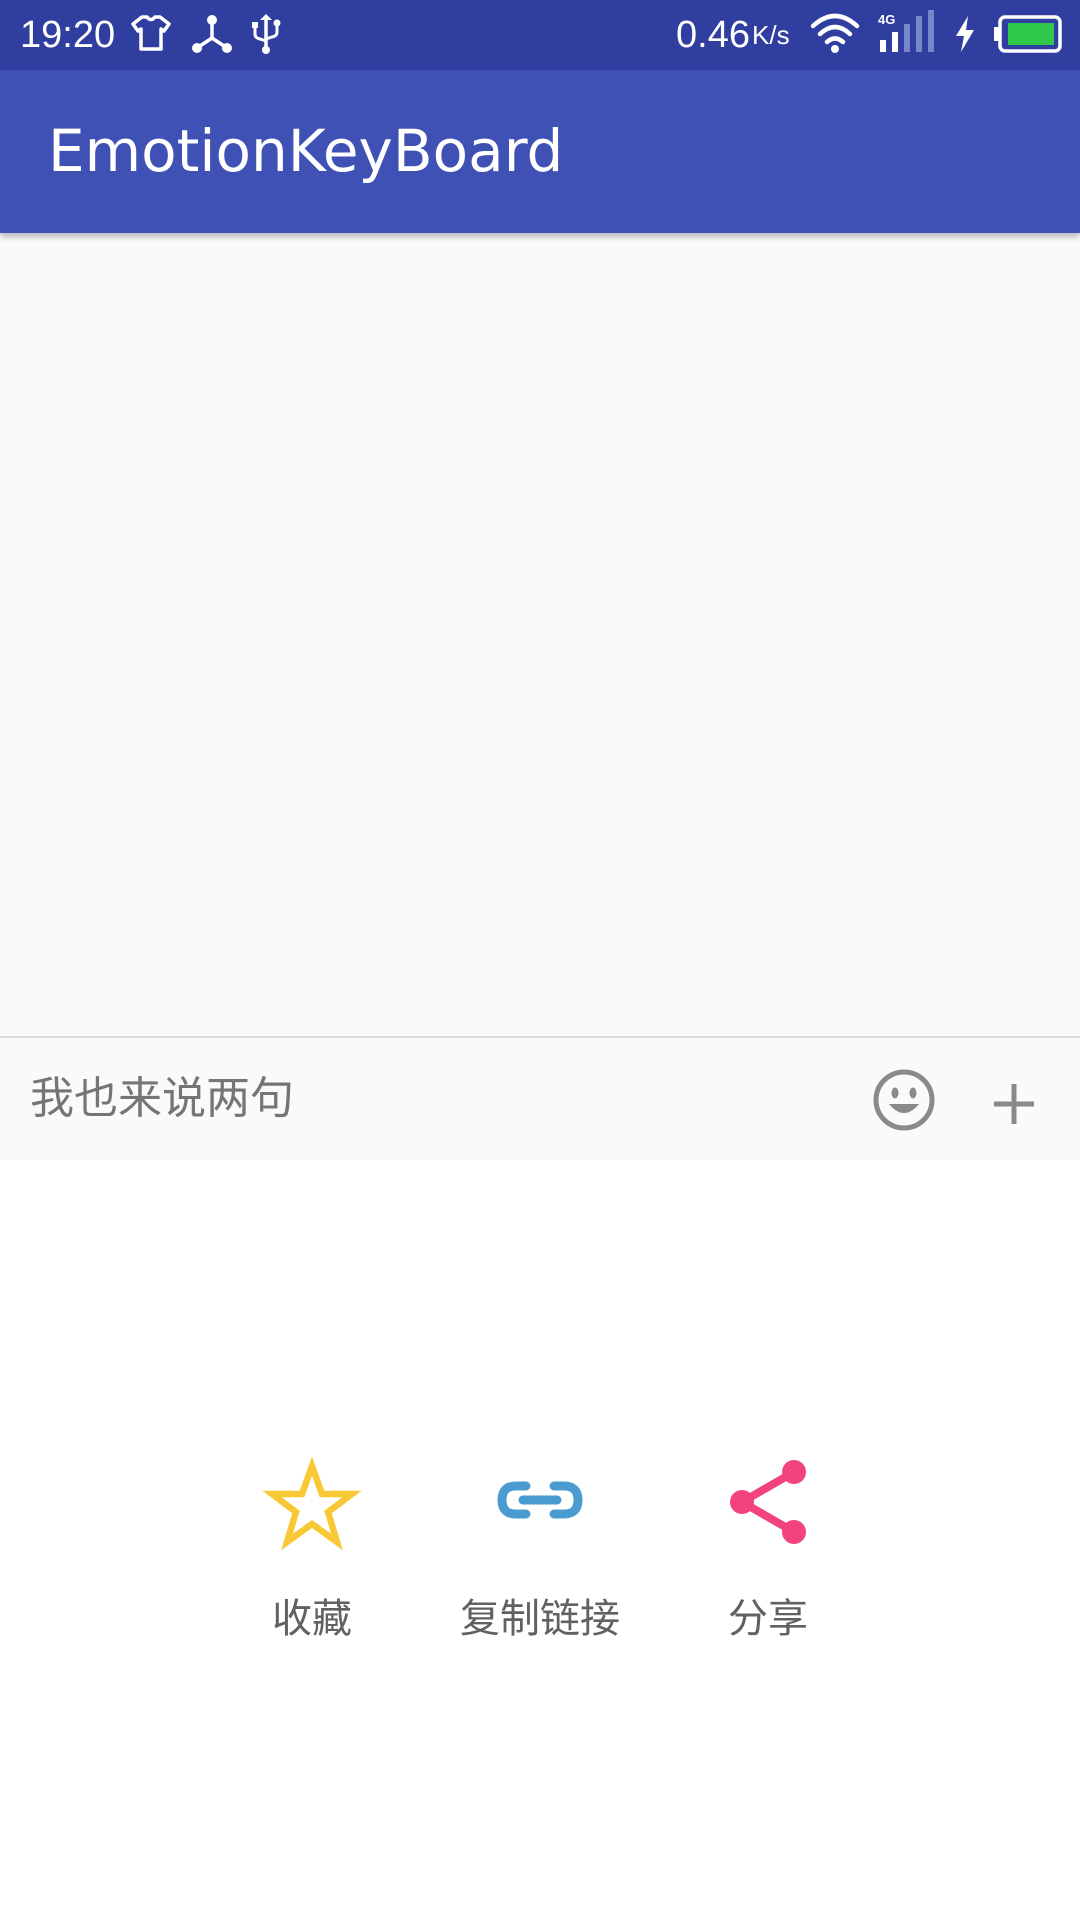 The width and height of the screenshot is (1080, 1920). What do you see at coordinates (306, 151) in the screenshot?
I see `app-title: EmotionKeyBoard` at bounding box center [306, 151].